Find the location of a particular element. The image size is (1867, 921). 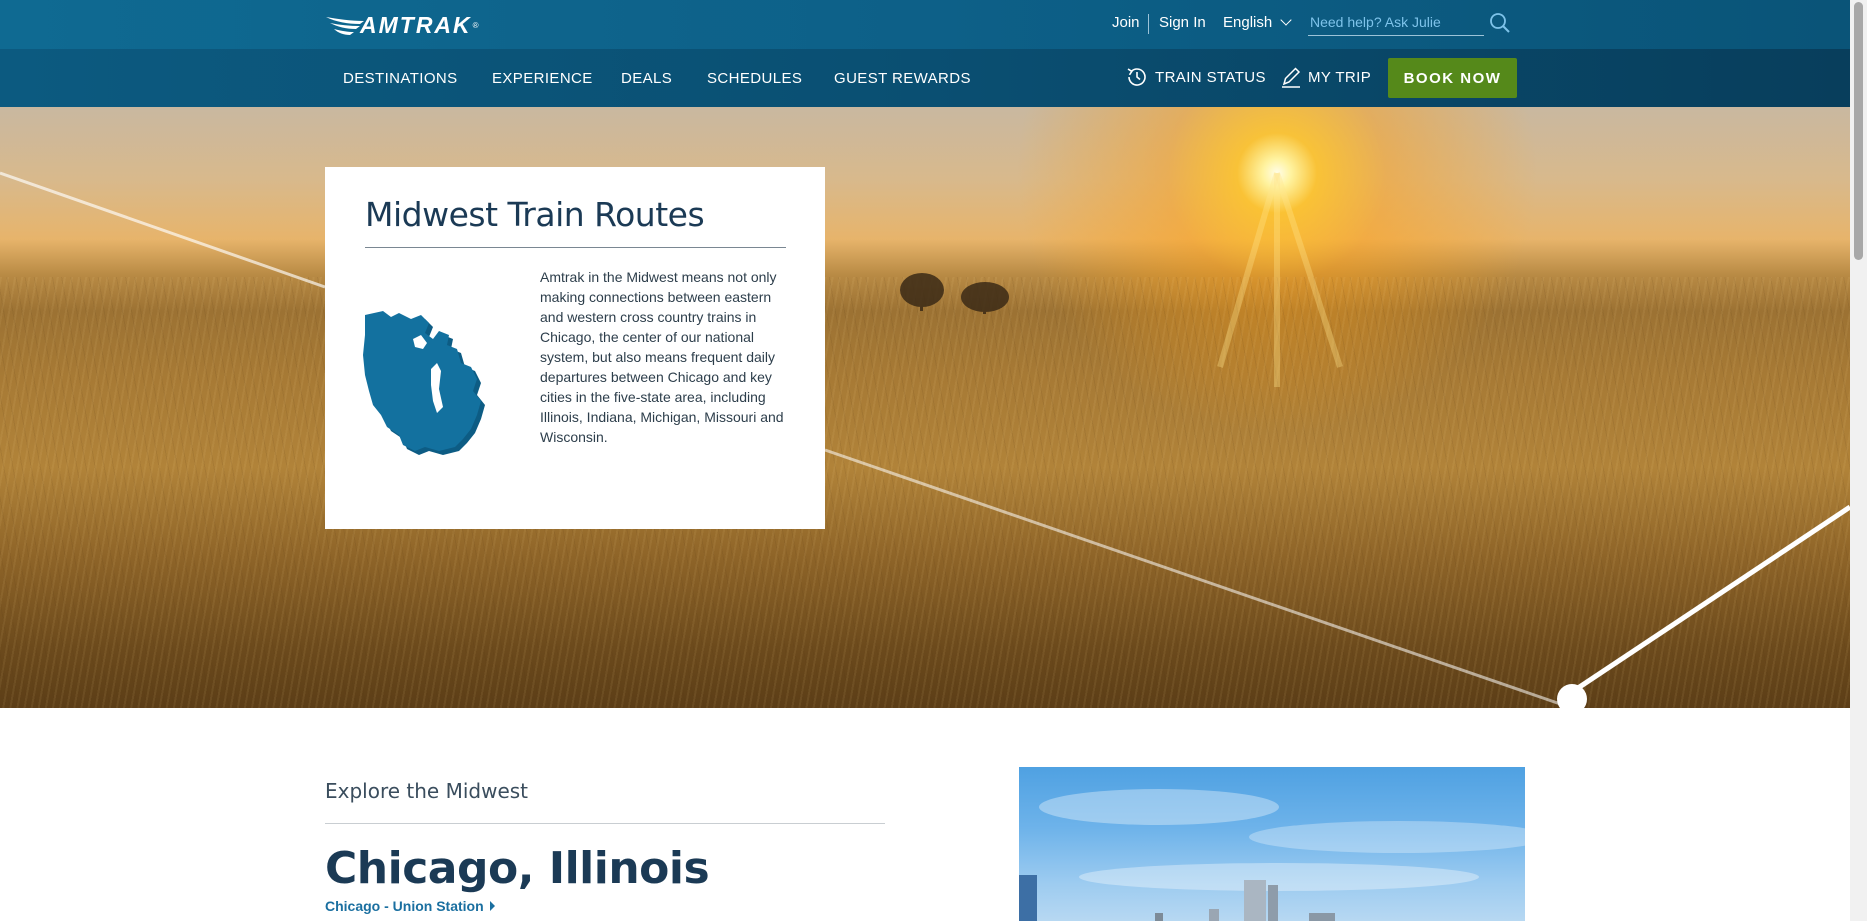

pencil-icon is located at coordinates (1291, 77).